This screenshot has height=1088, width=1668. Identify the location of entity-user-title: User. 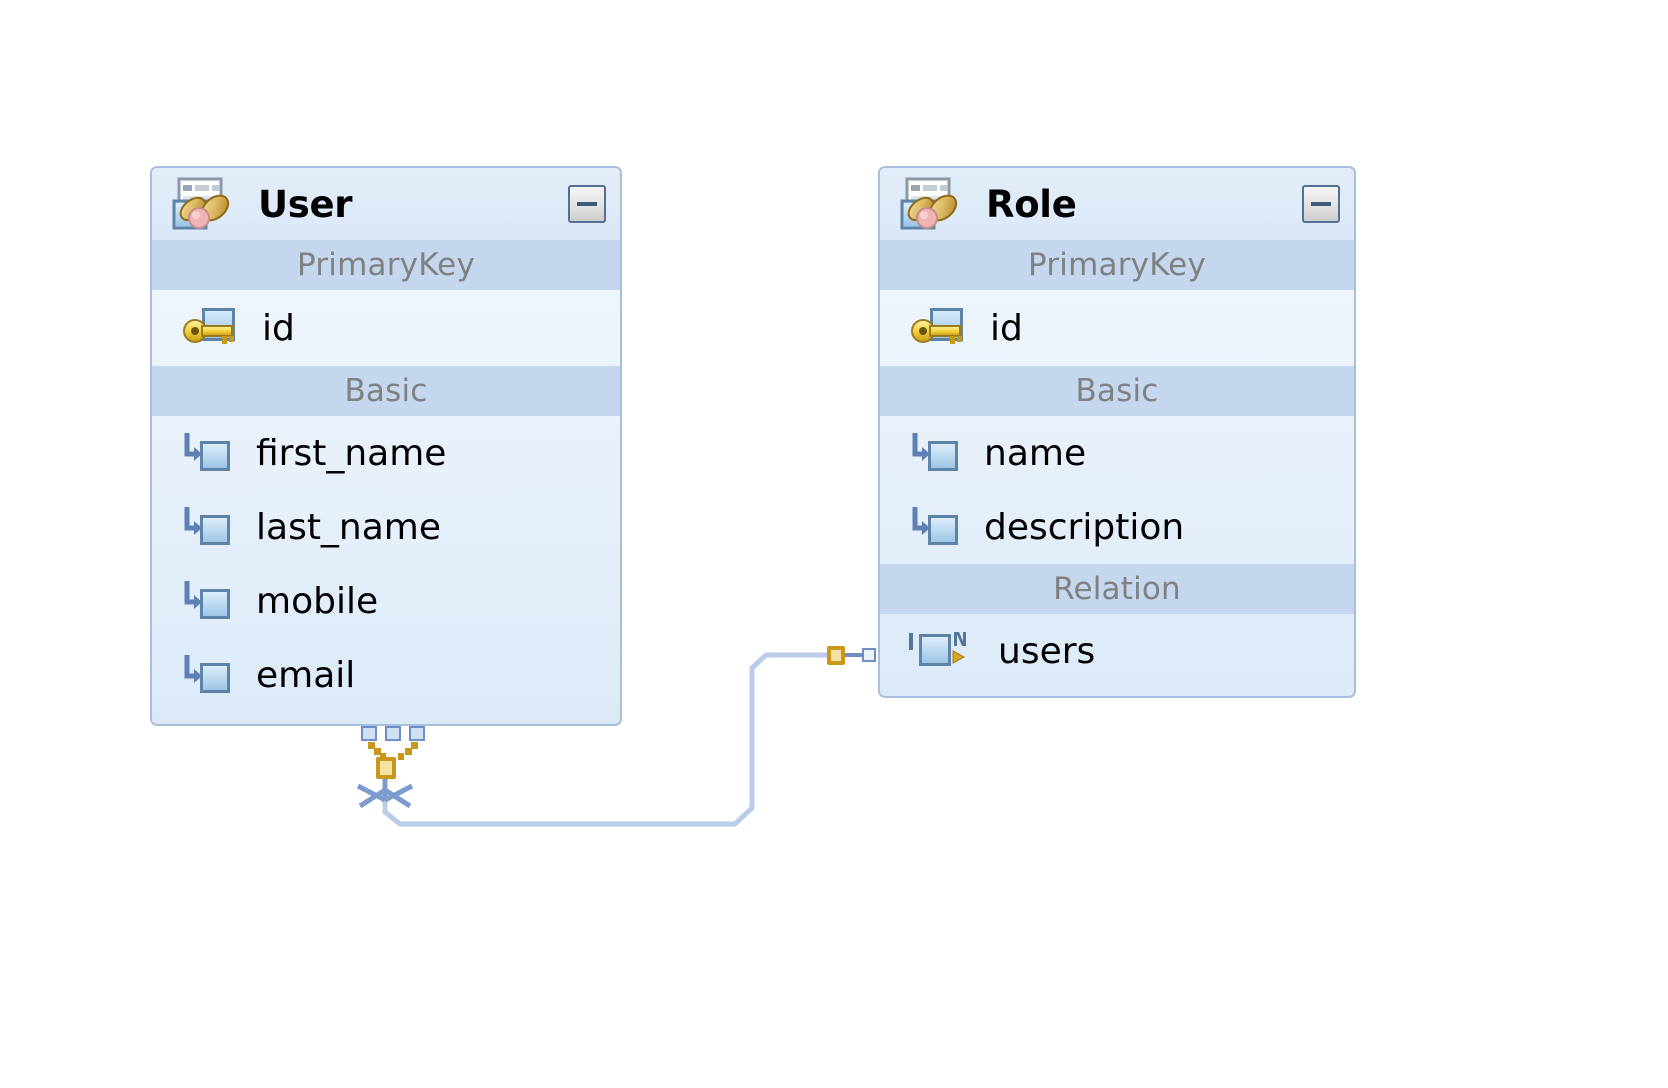
(305, 204).